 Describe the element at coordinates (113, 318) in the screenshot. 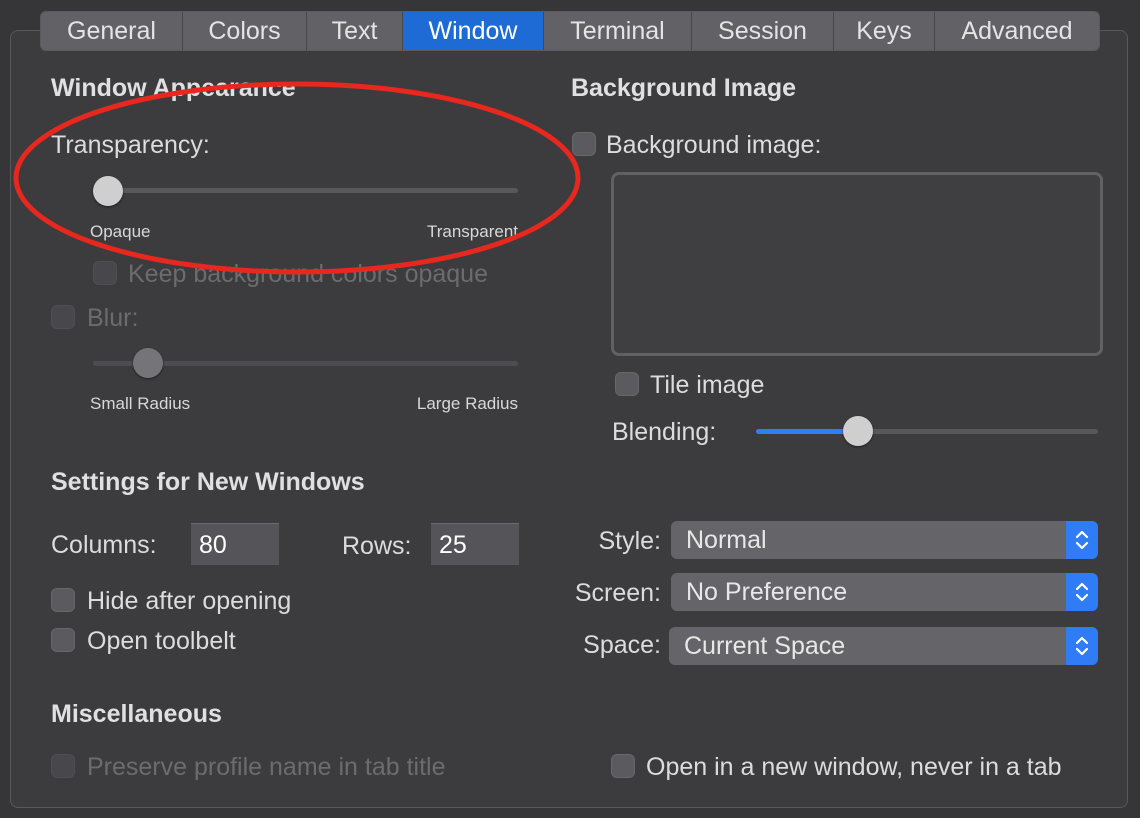

I see `blur-label: Blur:` at that location.